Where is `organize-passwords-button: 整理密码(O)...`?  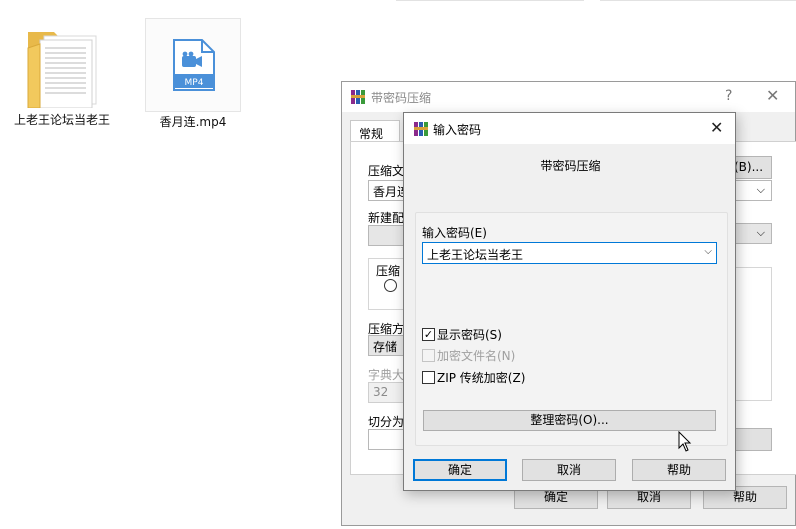 organize-passwords-button: 整理密码(O)... is located at coordinates (569, 420).